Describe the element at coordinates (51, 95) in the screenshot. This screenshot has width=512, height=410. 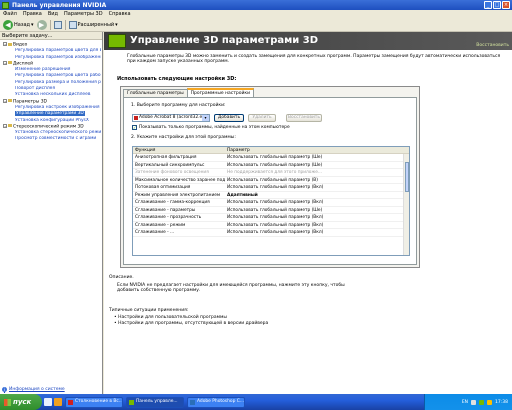
I see `tree-task-link: Установка нескольких дисплеев` at that location.